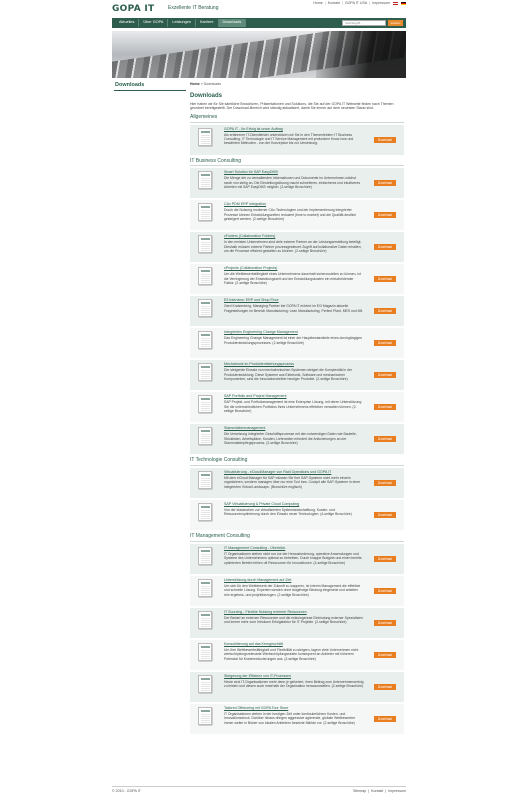 The width and height of the screenshot is (518, 800). I want to click on entry-title-link: Smart Solution für SAP EasyDMS, so click(294, 172).